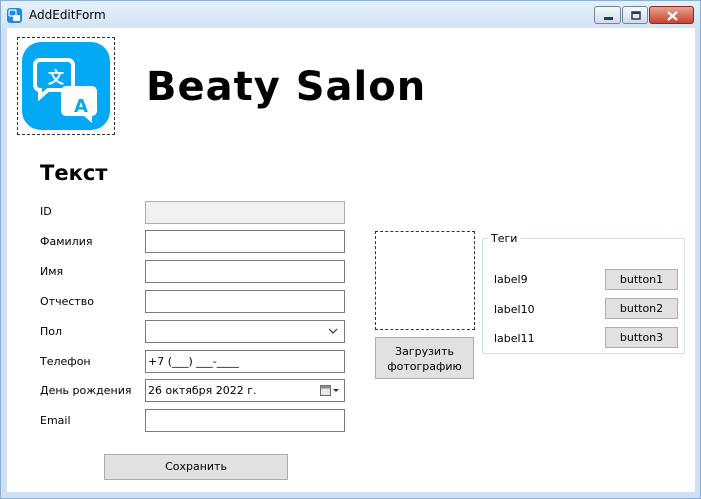 The width and height of the screenshot is (701, 499). Describe the element at coordinates (641, 279) in the screenshot. I see `tag-button-1: button1` at that location.